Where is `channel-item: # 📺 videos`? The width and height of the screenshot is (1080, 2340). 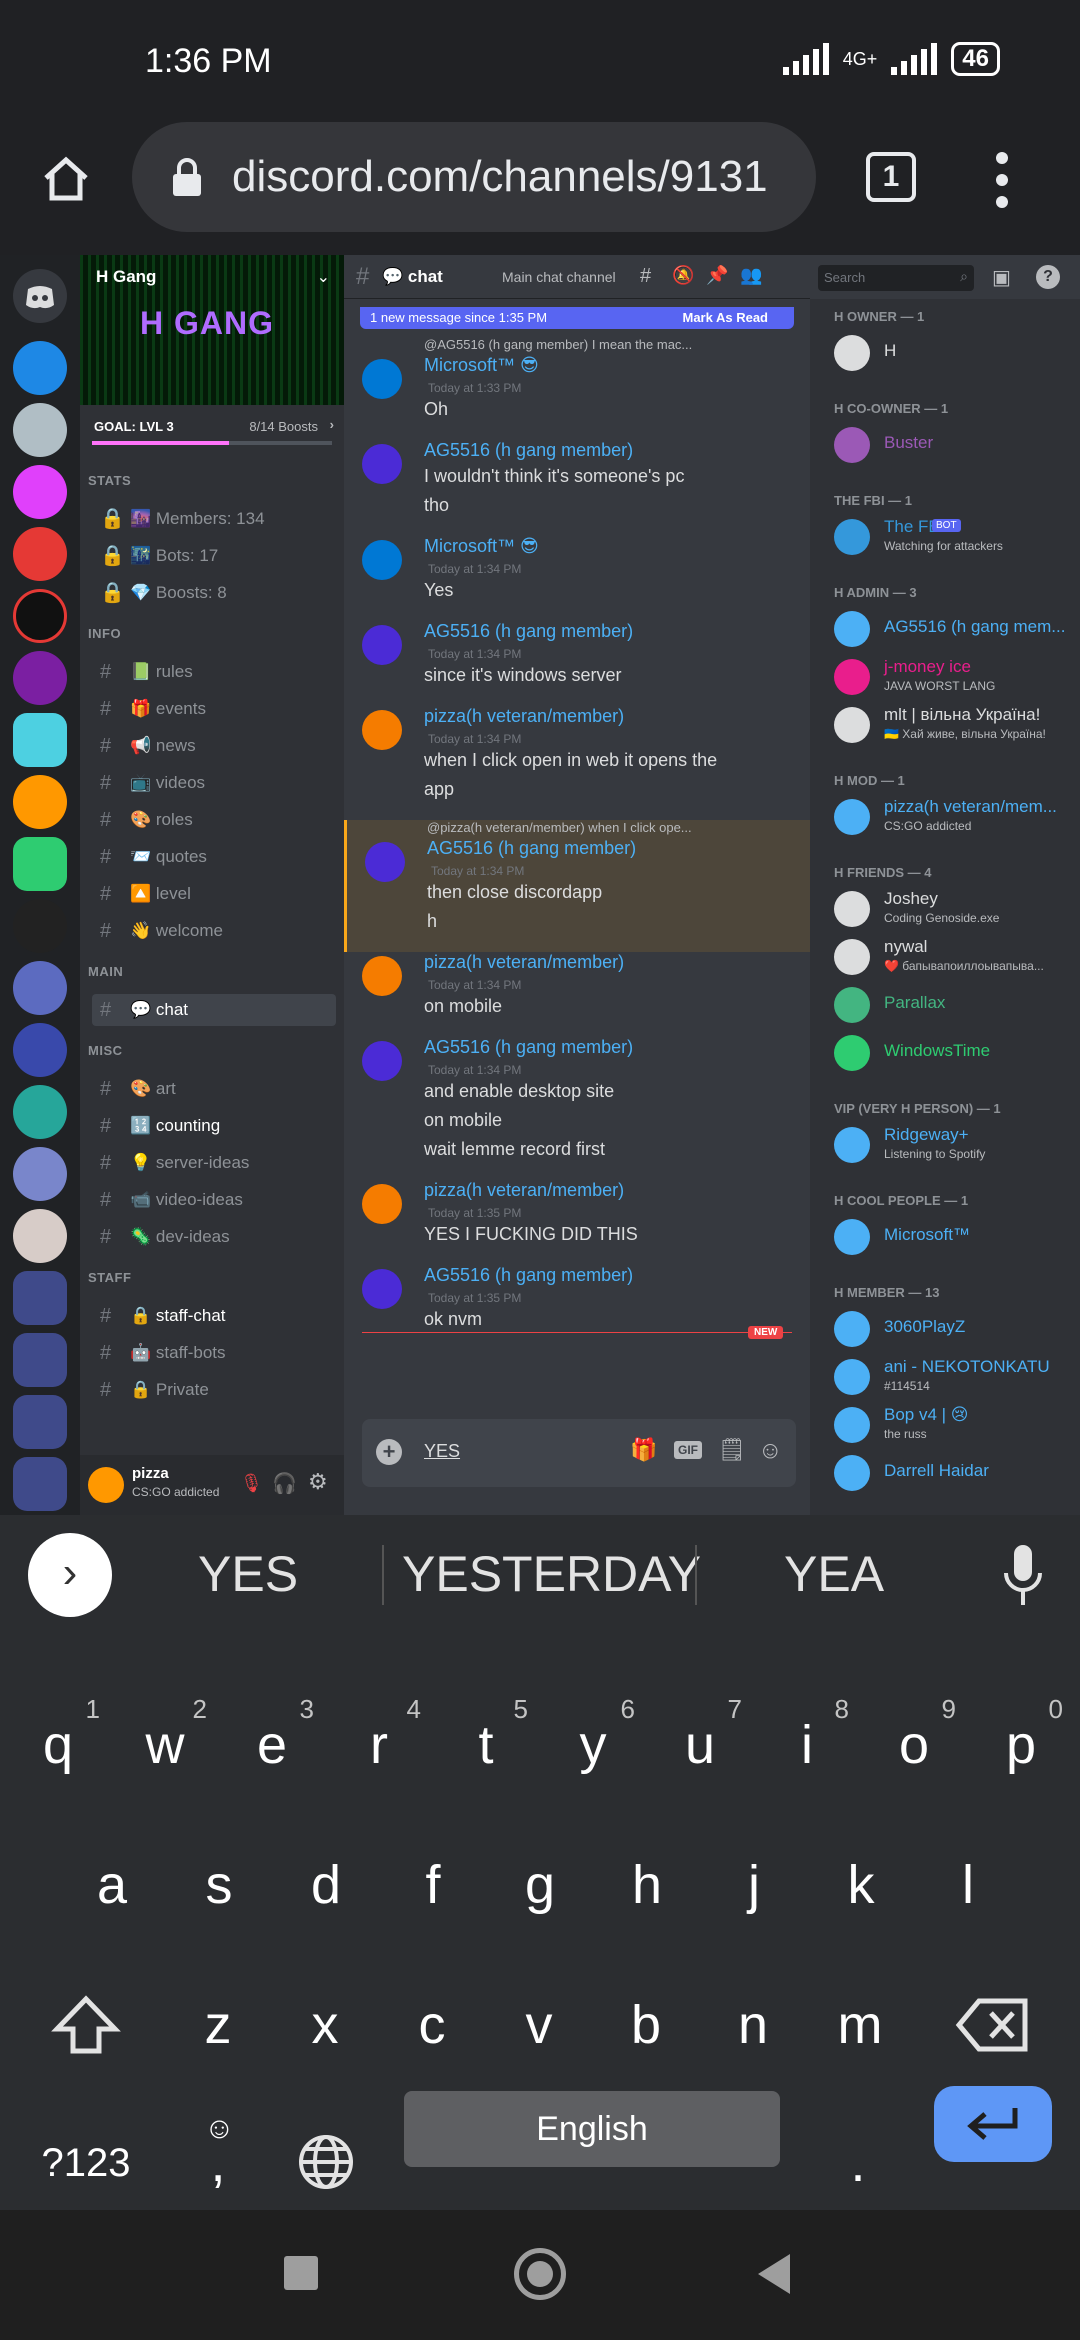 channel-item: # 📺 videos is located at coordinates (214, 783).